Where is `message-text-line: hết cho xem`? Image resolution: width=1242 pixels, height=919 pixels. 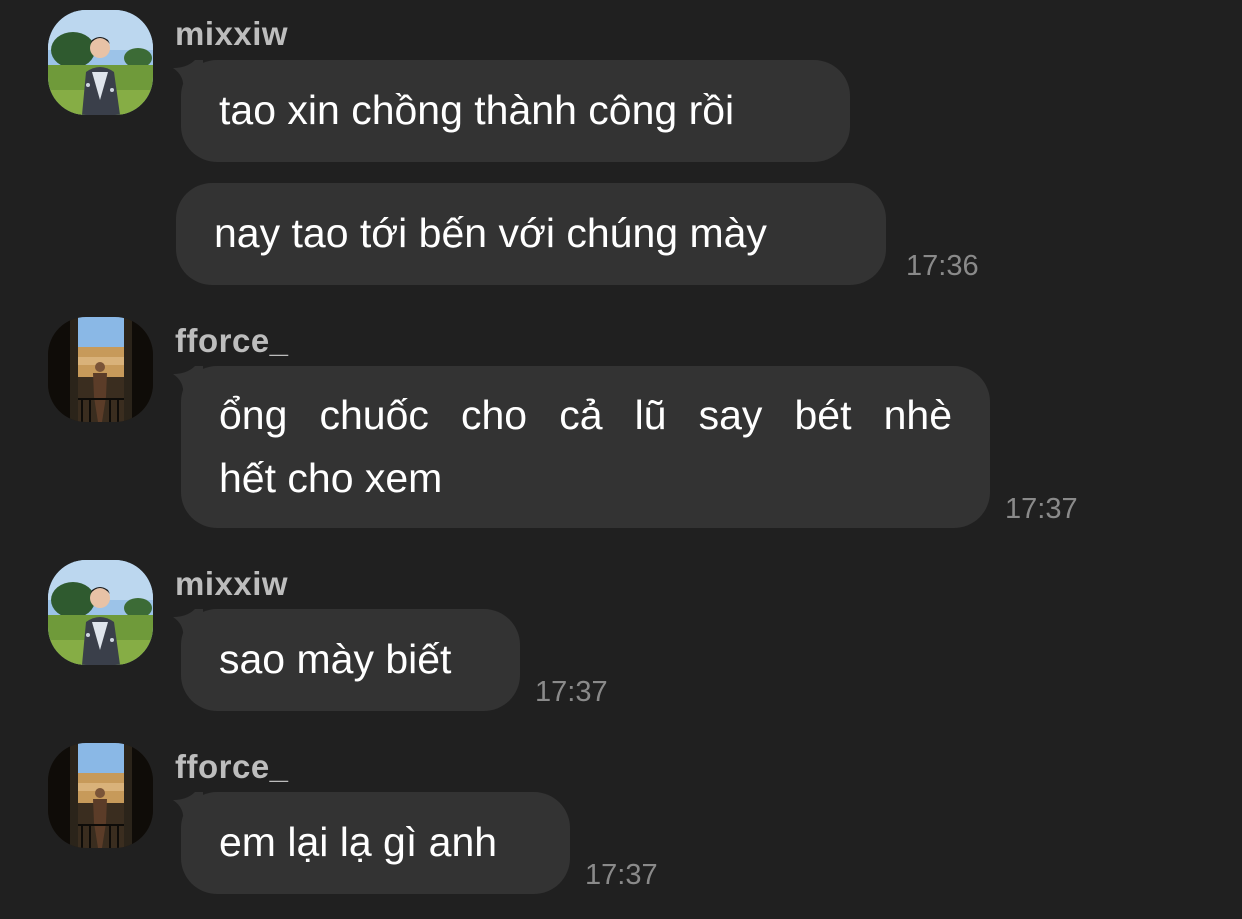
message-text-line: hết cho xem is located at coordinates (331, 478).